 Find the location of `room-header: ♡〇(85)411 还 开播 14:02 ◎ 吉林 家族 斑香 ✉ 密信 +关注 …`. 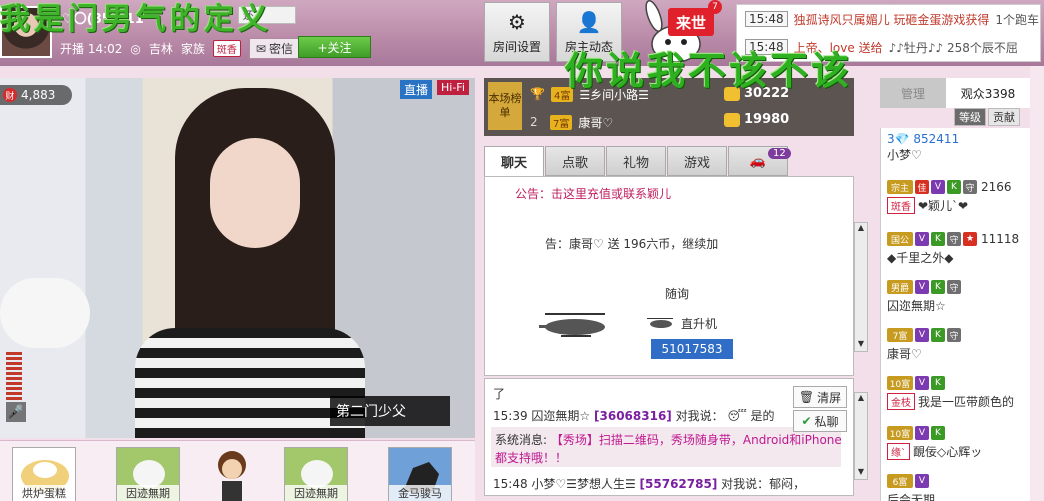

room-header: ♡〇(85)411 还 开播 14:02 ◎ 吉林 家族 斑香 ✉ 密信 +关注 … is located at coordinates (522, 33).